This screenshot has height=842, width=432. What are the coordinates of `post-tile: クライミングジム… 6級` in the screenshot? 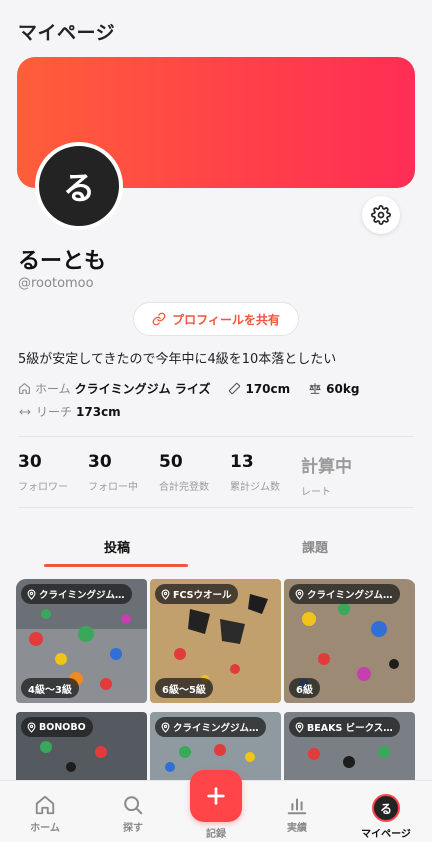 It's located at (349, 641).